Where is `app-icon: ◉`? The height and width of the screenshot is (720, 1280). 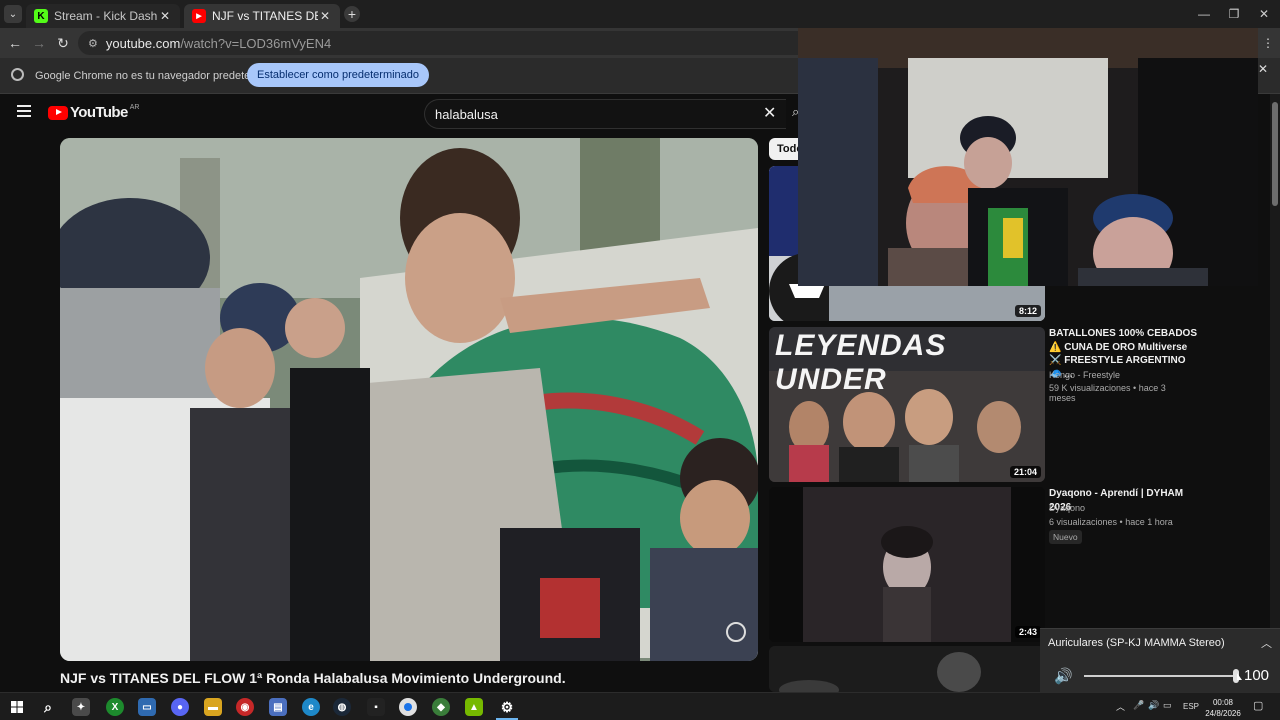
app-icon: ◉ is located at coordinates (245, 707).